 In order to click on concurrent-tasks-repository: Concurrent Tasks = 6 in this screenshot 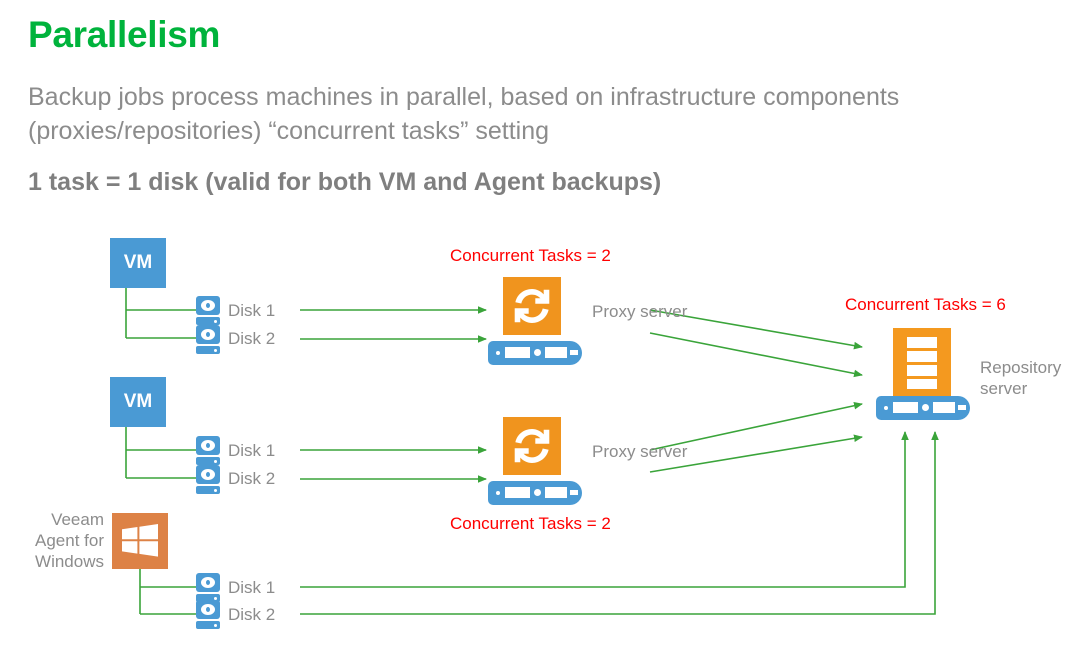, I will do `click(925, 304)`.